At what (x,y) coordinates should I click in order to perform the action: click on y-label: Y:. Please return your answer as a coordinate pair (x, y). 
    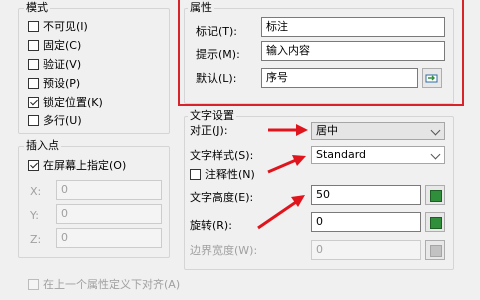
    Looking at the image, I should click on (34, 215).